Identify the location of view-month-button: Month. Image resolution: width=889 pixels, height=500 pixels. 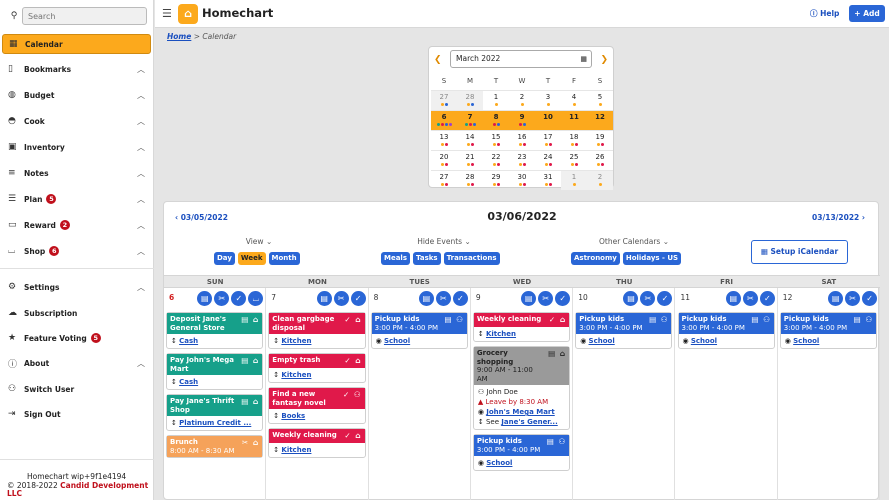
(284, 258).